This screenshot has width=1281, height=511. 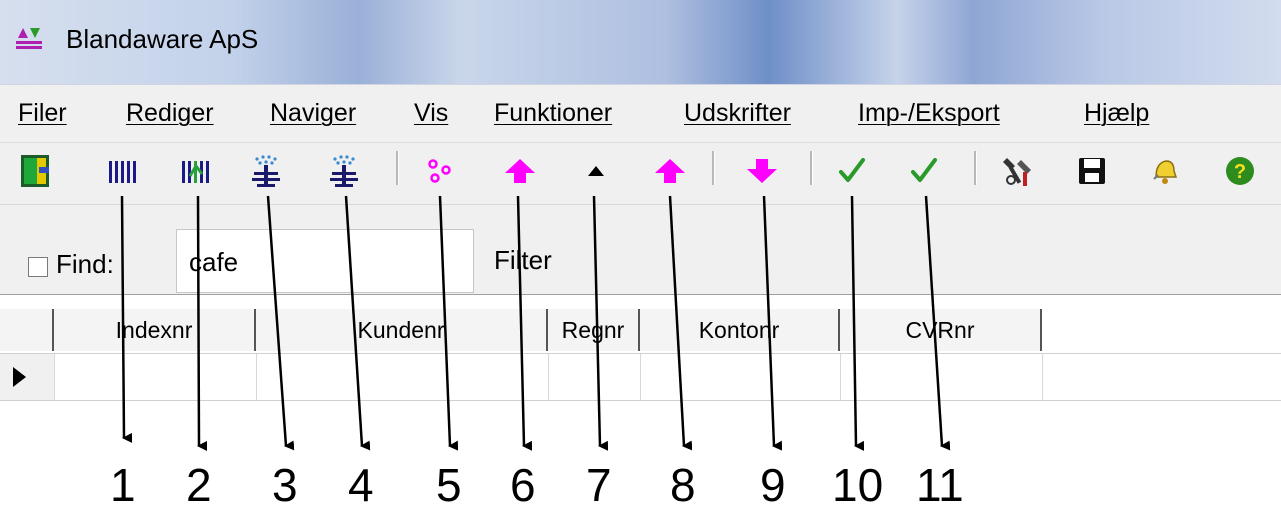 I want to click on annotation-label-2: 2, so click(x=199, y=485).